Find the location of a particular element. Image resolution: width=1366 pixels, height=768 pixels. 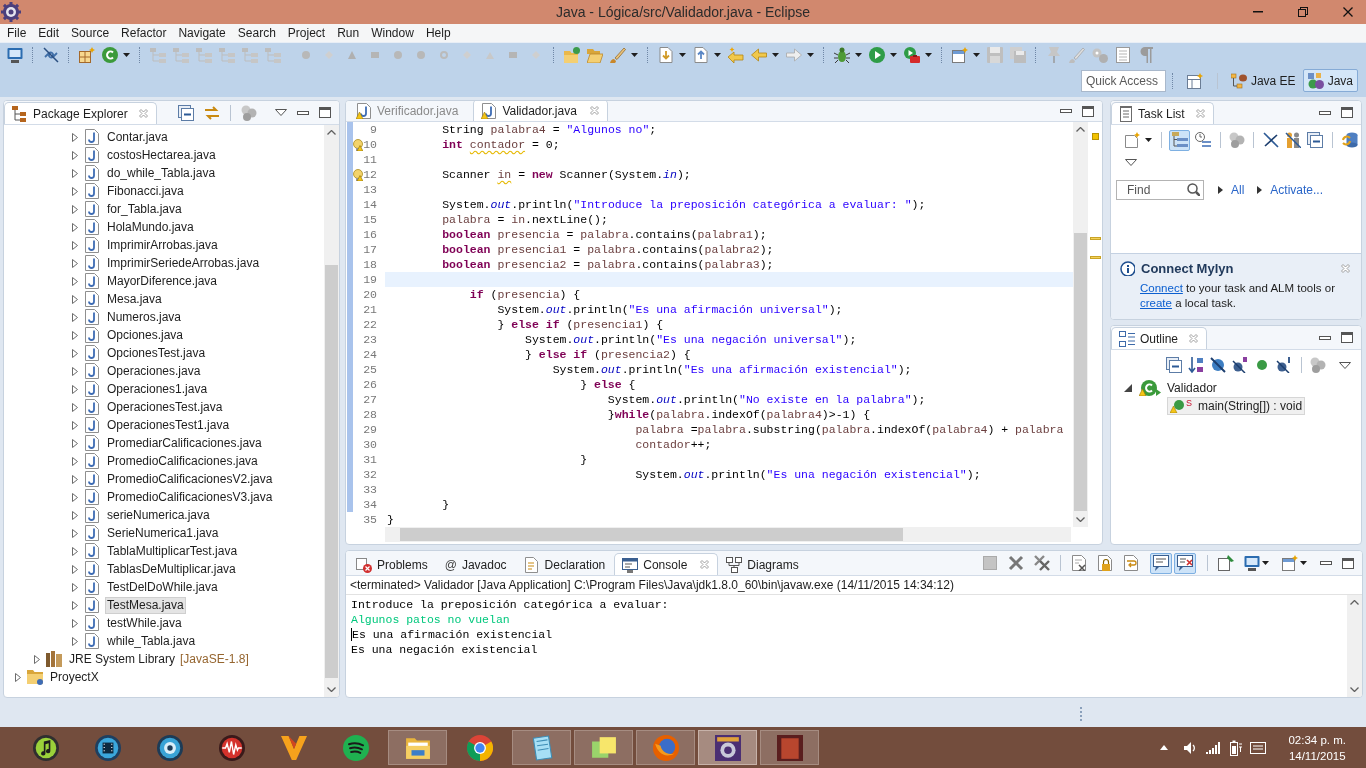

tree-item: Mesa.java is located at coordinates (134, 299).